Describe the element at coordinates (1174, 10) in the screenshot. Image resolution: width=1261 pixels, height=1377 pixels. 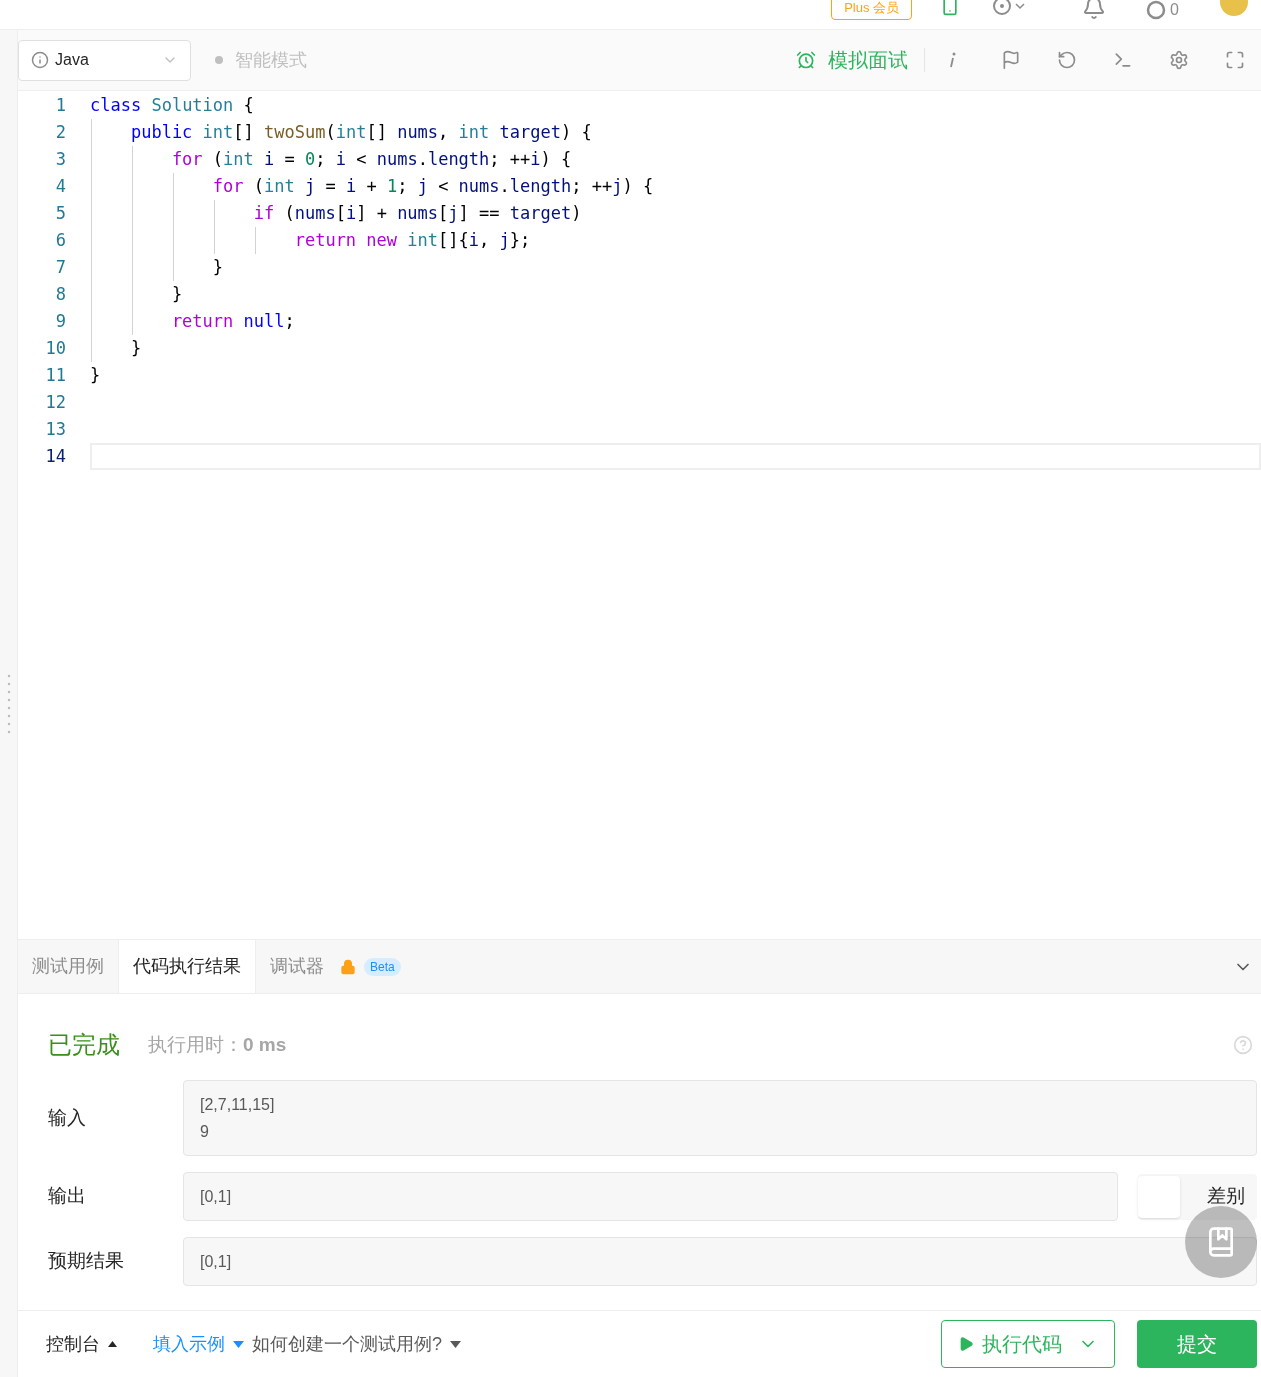
I see `coin-count: 0` at that location.